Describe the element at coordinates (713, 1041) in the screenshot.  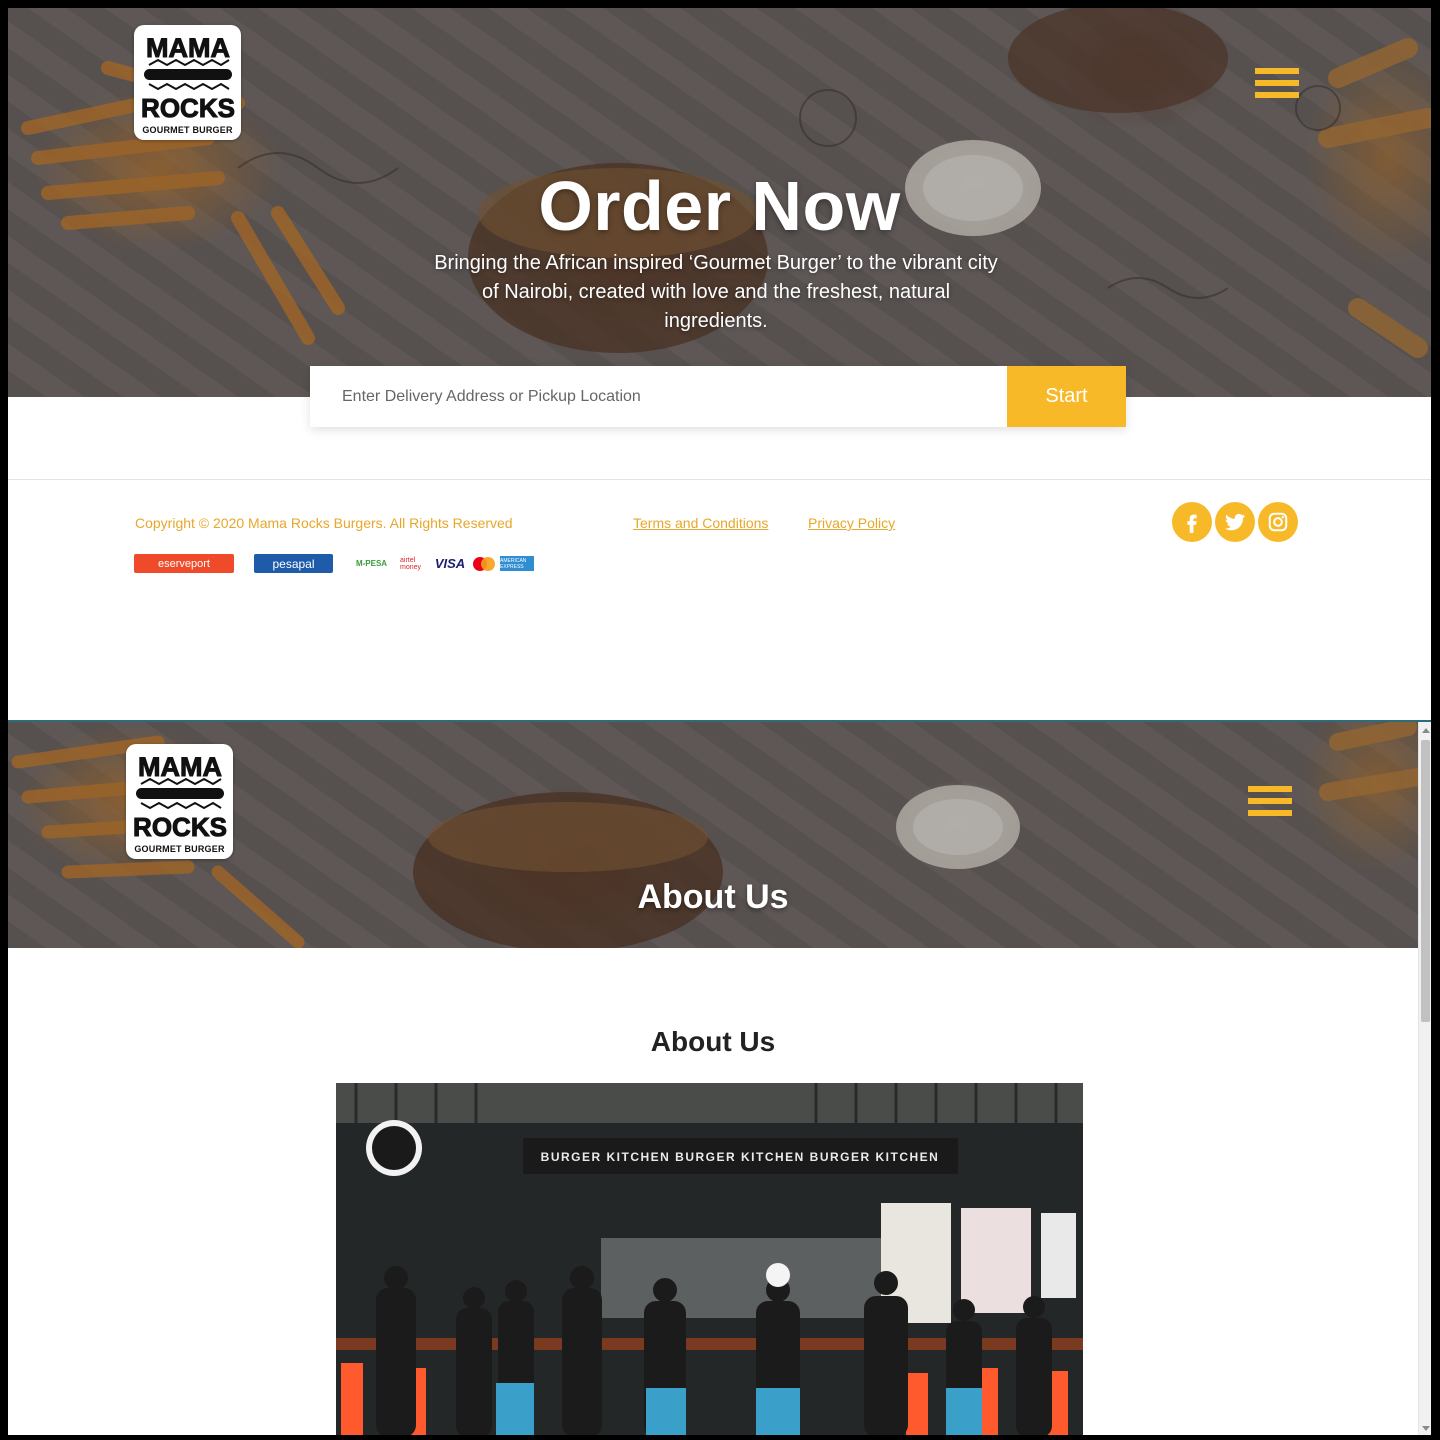
I see `about-heading: About Us` at that location.